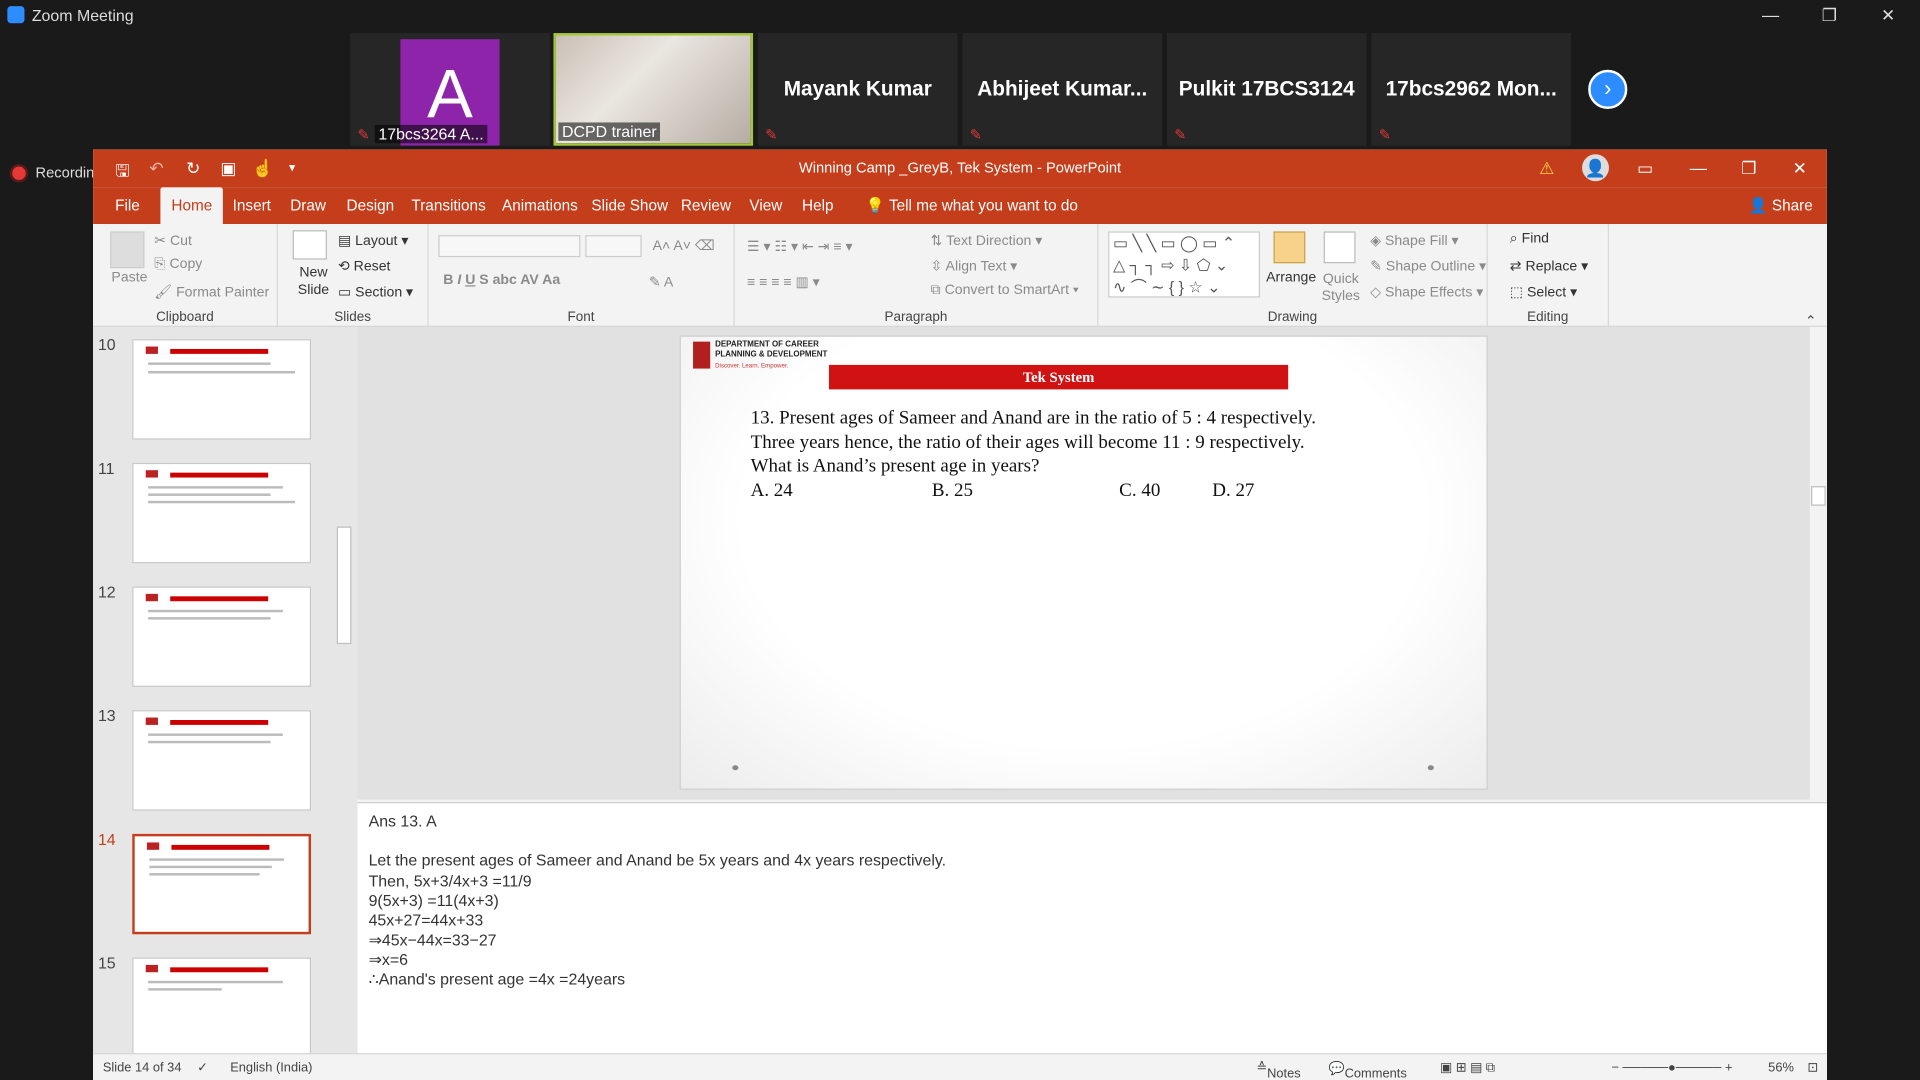 The height and width of the screenshot is (1080, 1920). I want to click on language-indicator: English (India), so click(271, 1067).